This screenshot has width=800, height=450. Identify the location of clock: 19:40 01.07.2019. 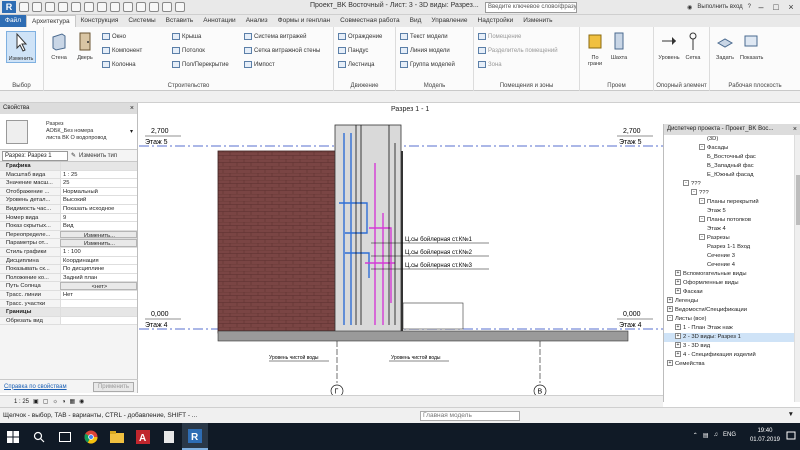
(765, 436).